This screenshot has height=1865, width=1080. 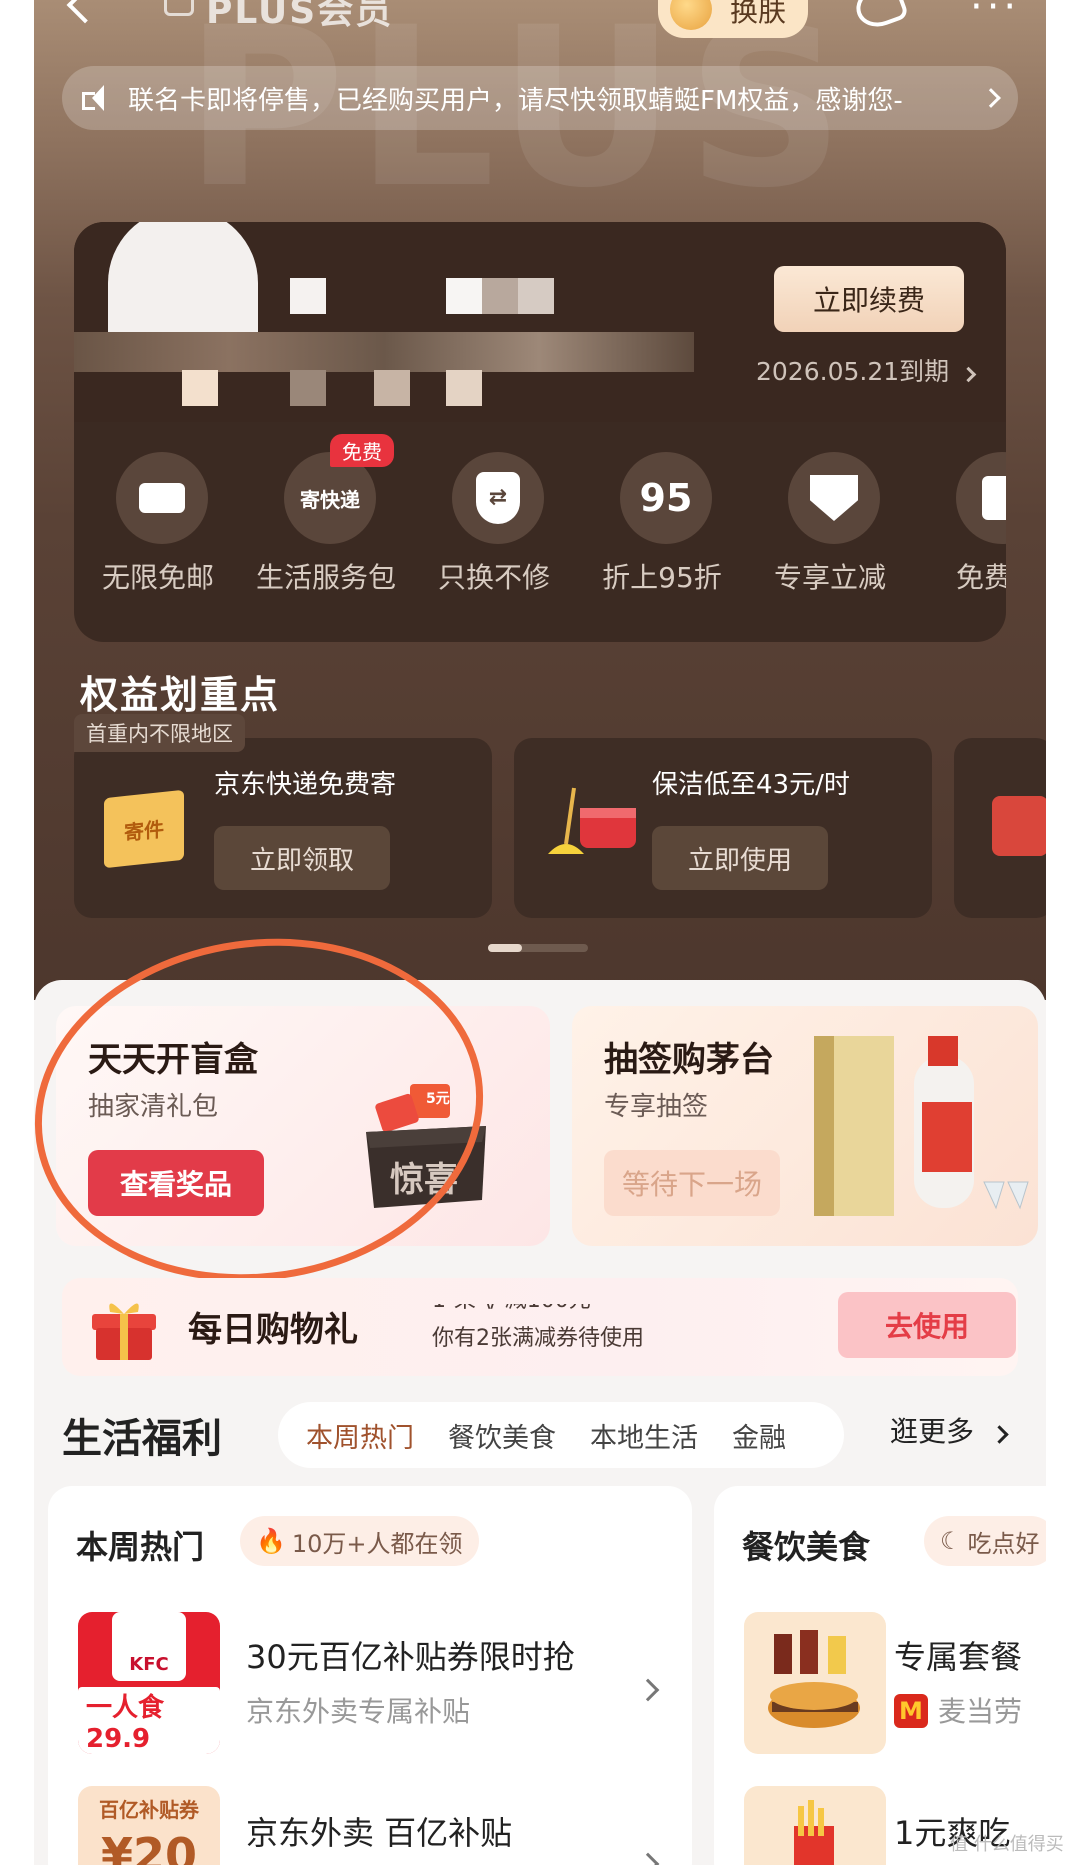 What do you see at coordinates (410, 1655) in the screenshot?
I see `item-title: 30元百亿补贴券限时抢` at bounding box center [410, 1655].